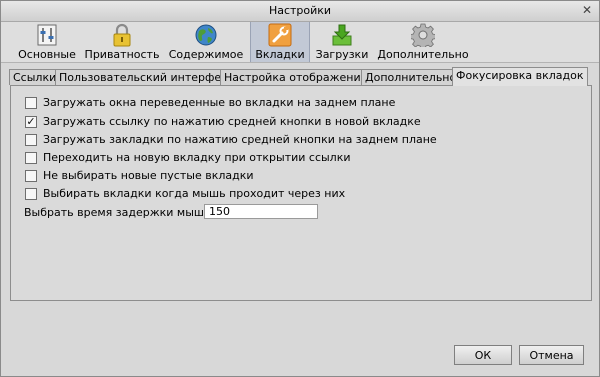 This screenshot has height=377, width=600. Describe the element at coordinates (411, 77) in the screenshot. I see `tab-advanced: Дополнительно` at that location.